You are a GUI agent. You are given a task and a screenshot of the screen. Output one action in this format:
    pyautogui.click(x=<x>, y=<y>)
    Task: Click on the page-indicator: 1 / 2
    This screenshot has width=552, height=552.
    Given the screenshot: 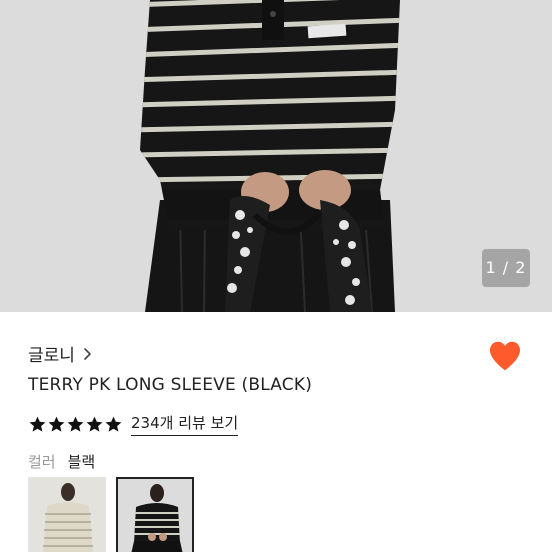 What is the action you would take?
    pyautogui.click(x=506, y=268)
    